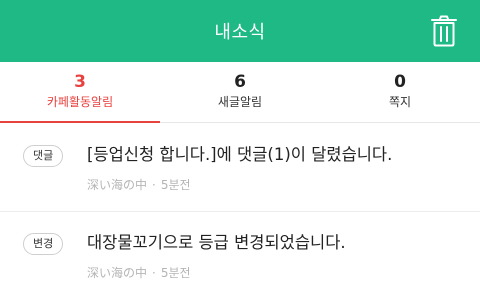 Image resolution: width=480 pixels, height=292 pixels. I want to click on tab-new-posts: 6 새글알림, so click(240, 92).